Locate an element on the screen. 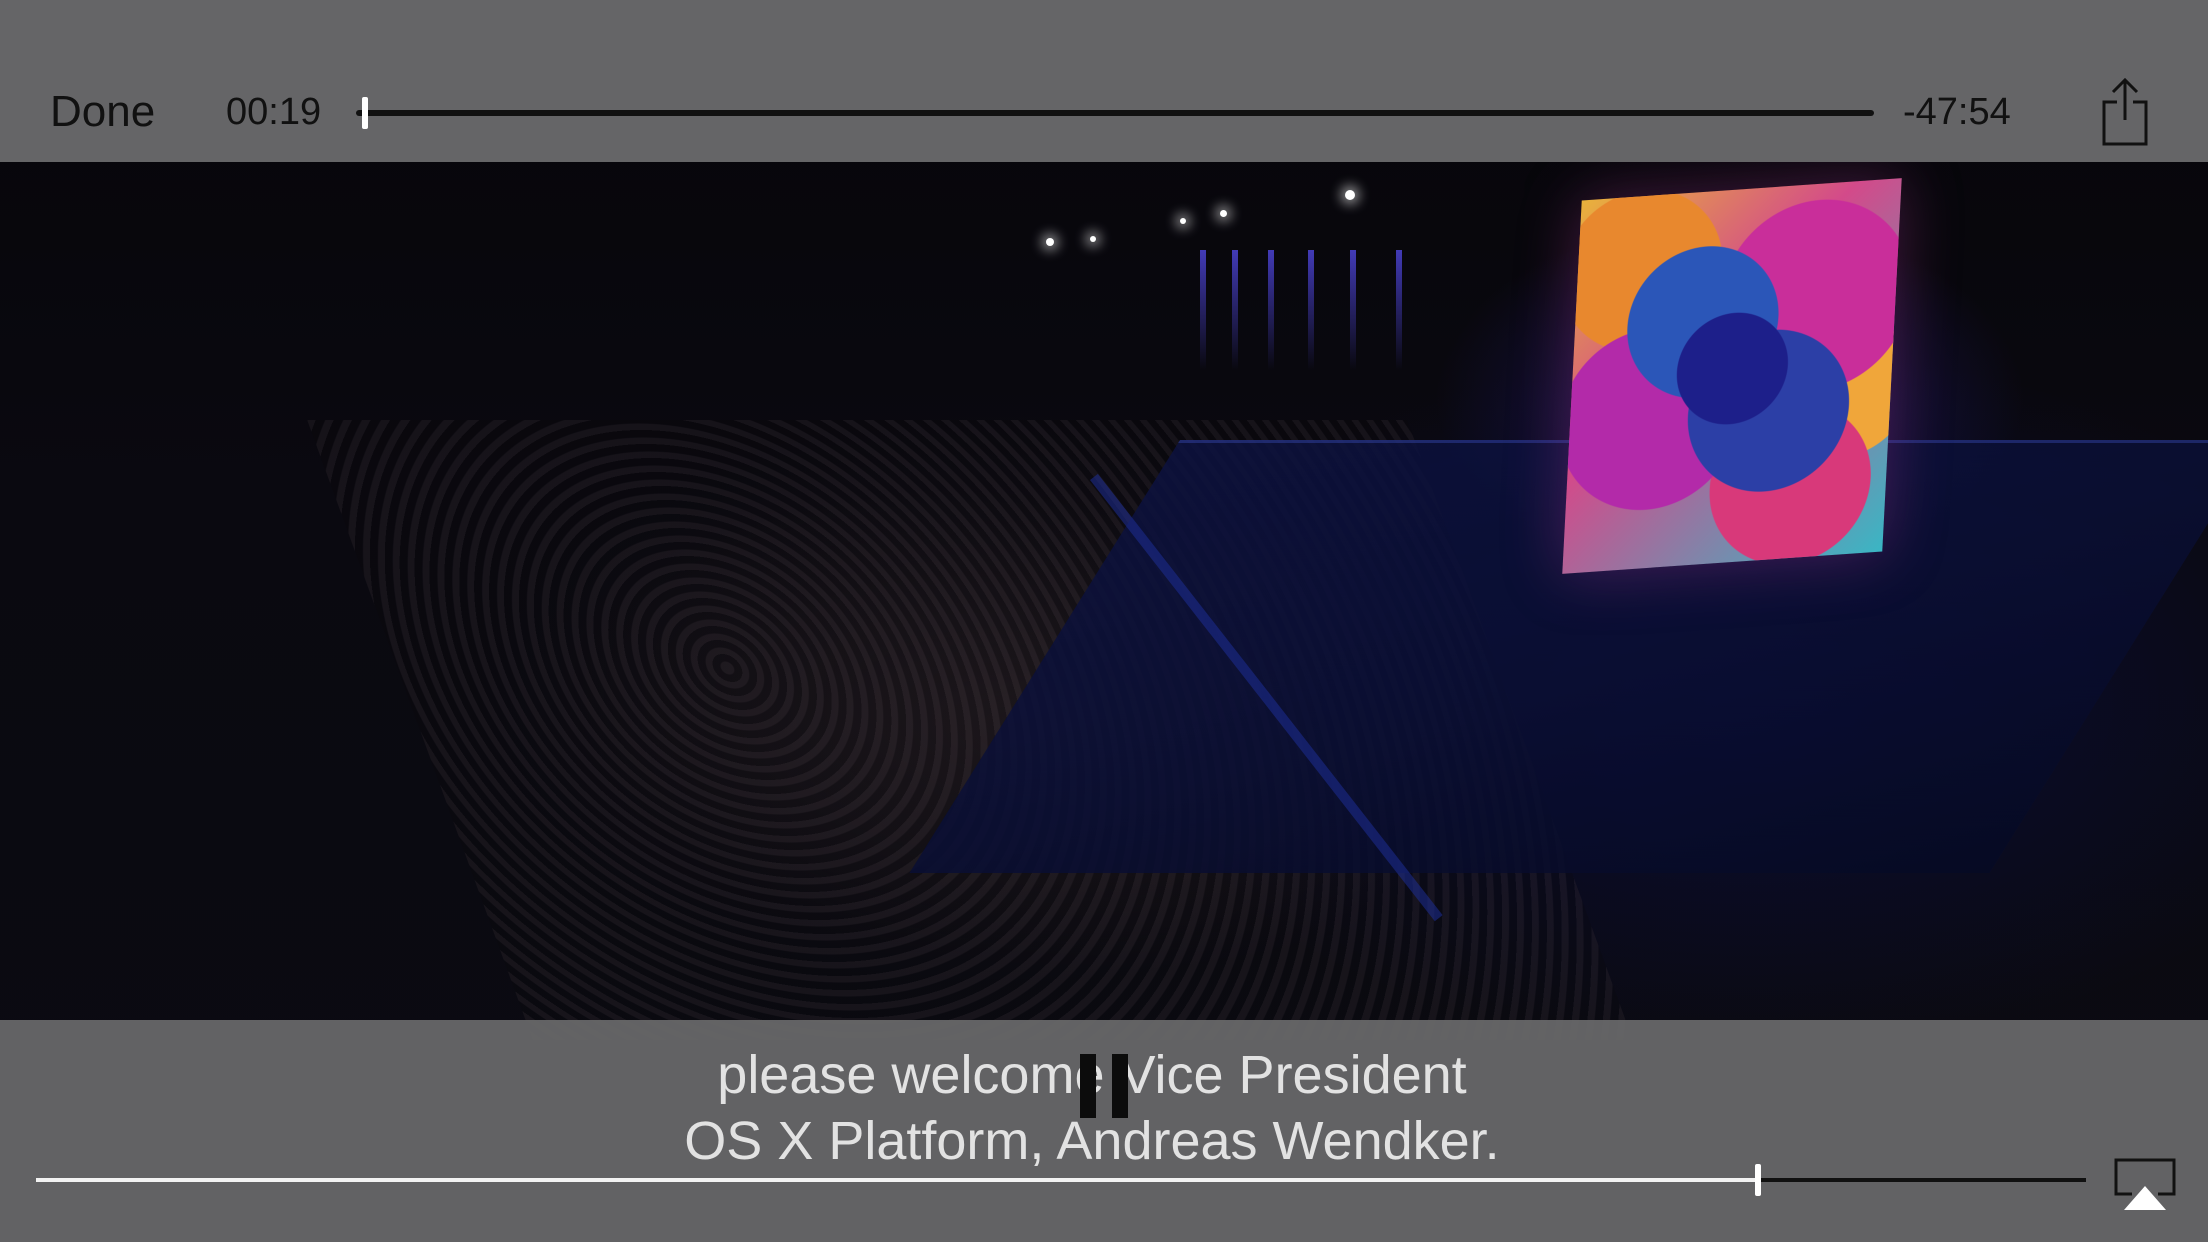  pause-bar-right is located at coordinates (1120, 1086).